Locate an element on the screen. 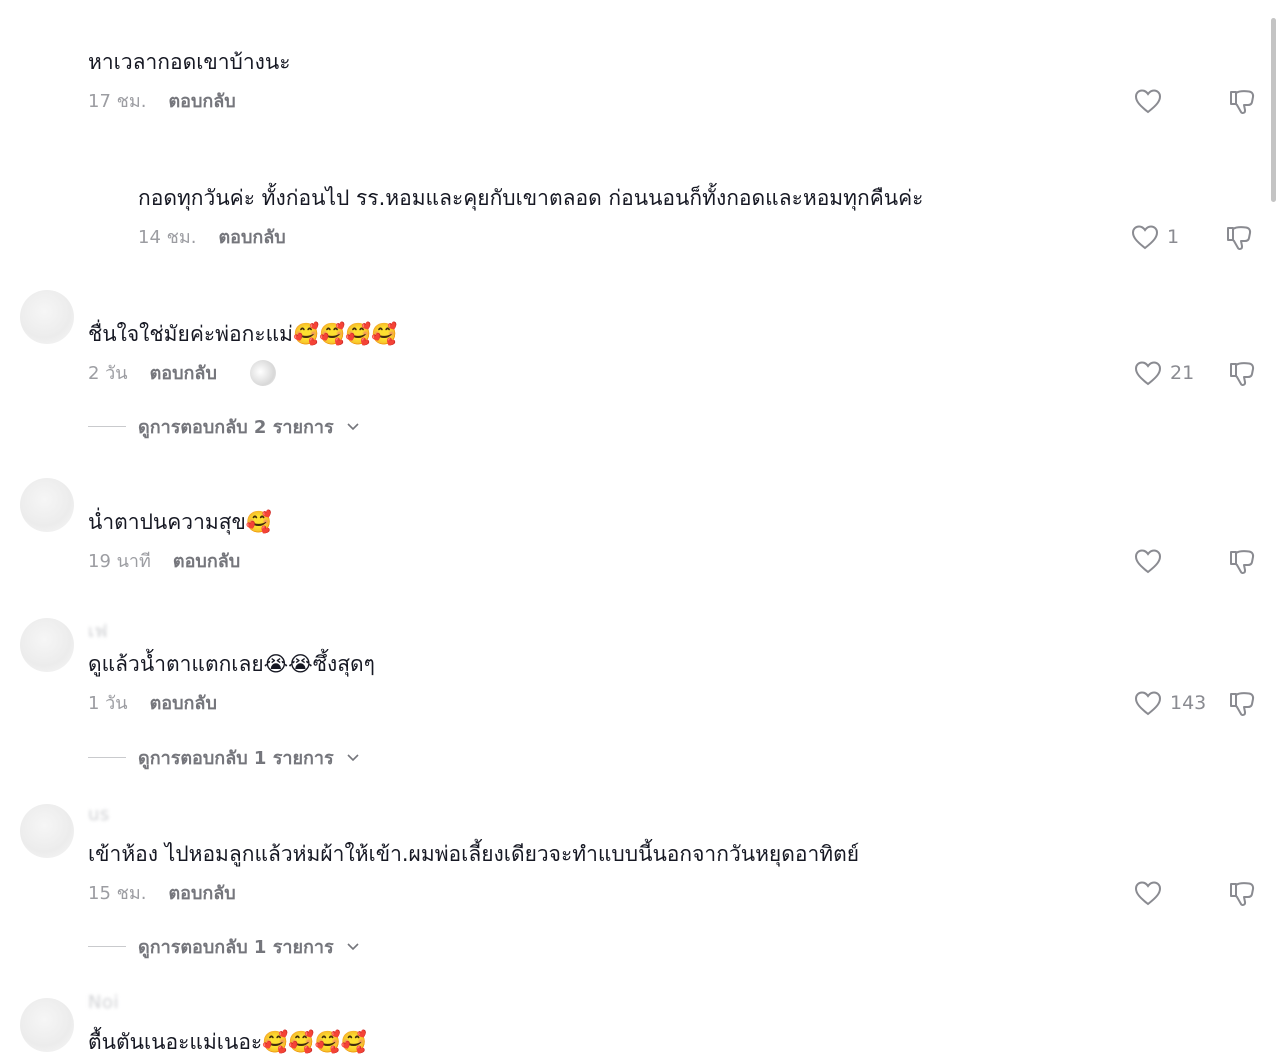  comment-time: 2 วัน is located at coordinates (108, 373).